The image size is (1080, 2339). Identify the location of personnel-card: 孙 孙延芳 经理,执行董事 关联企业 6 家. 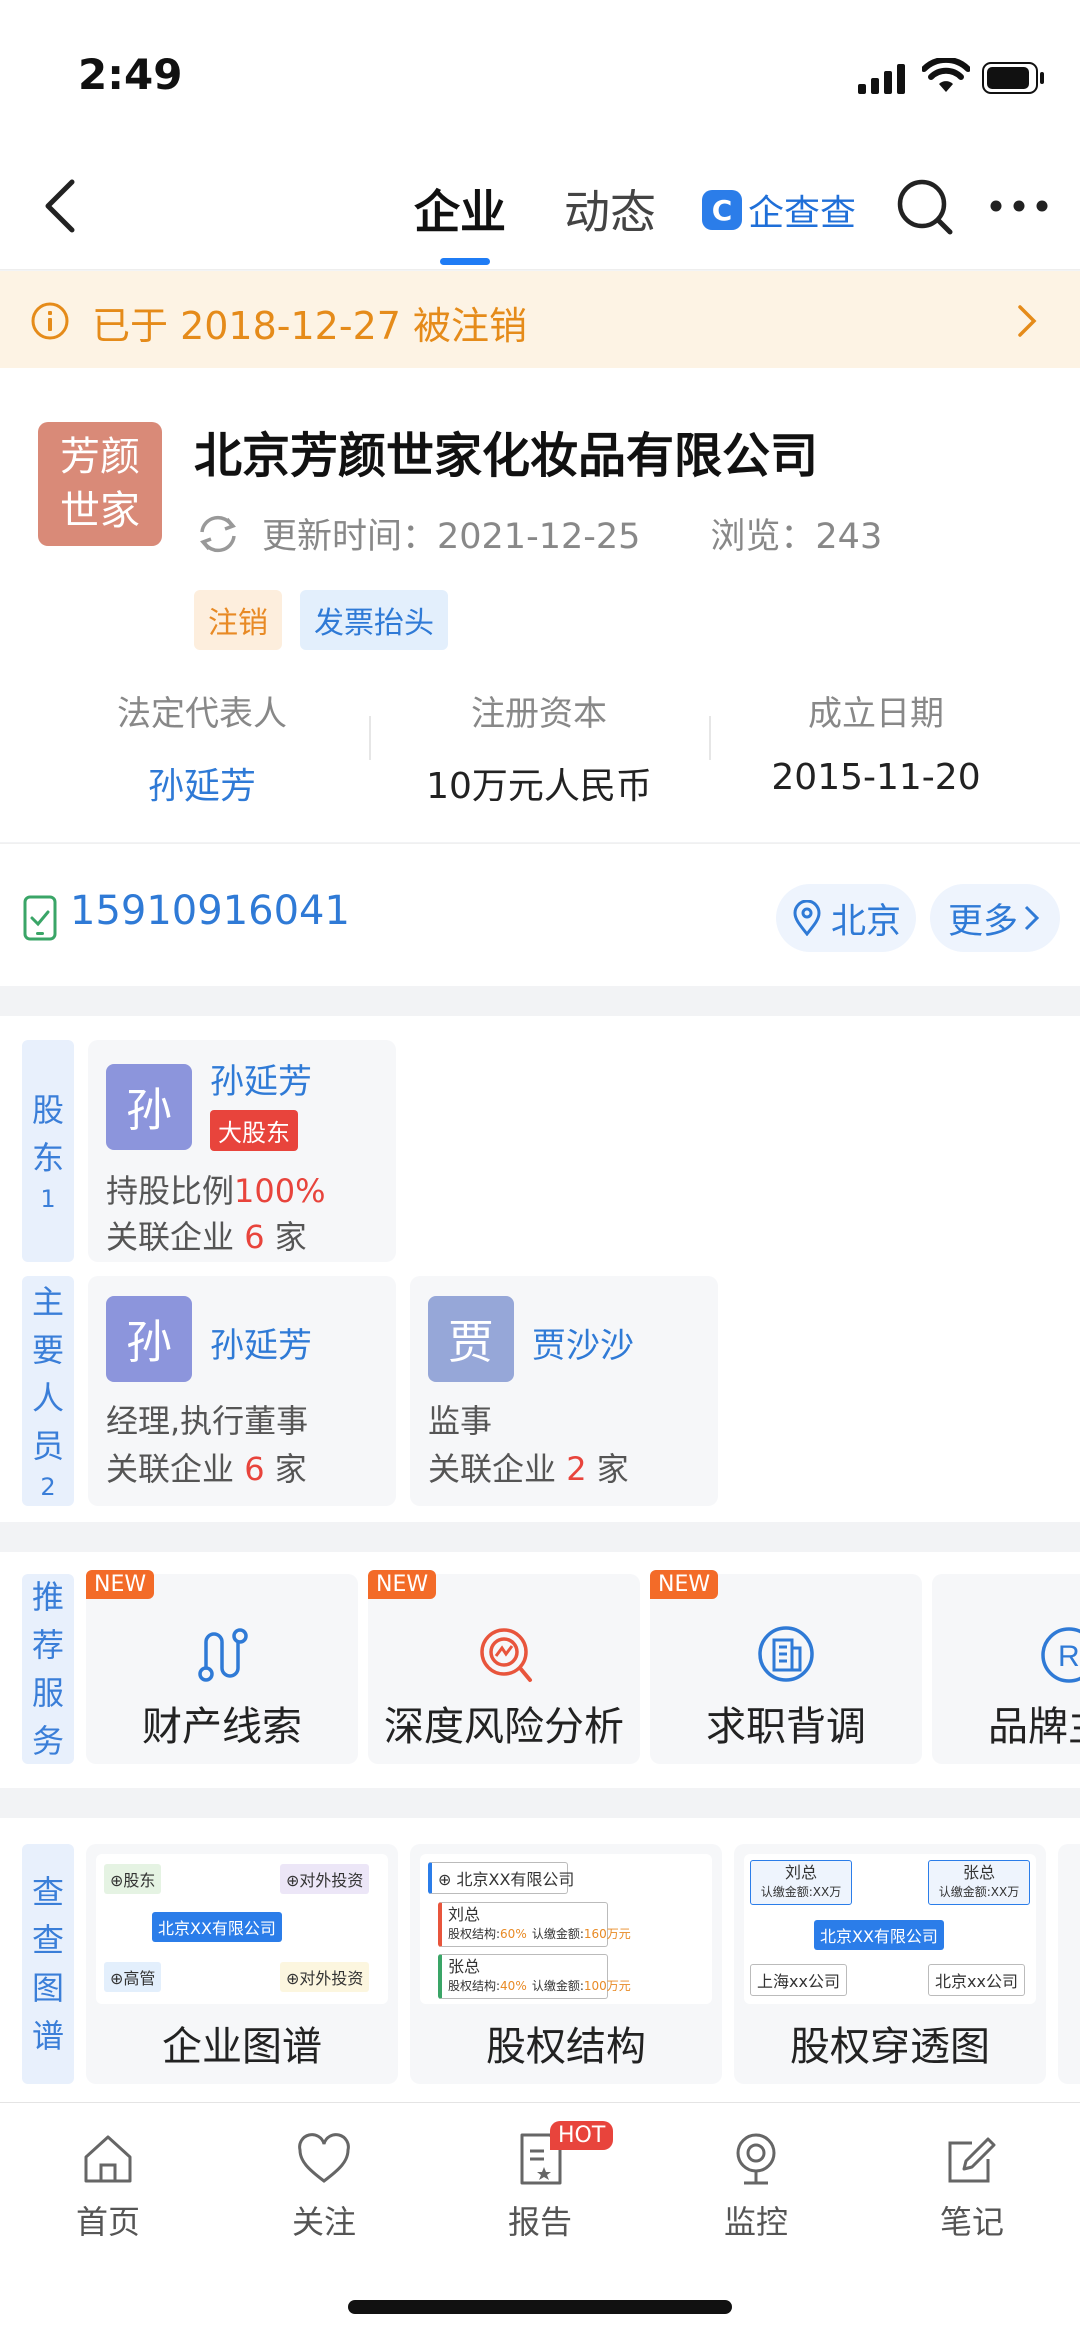
(242, 1391).